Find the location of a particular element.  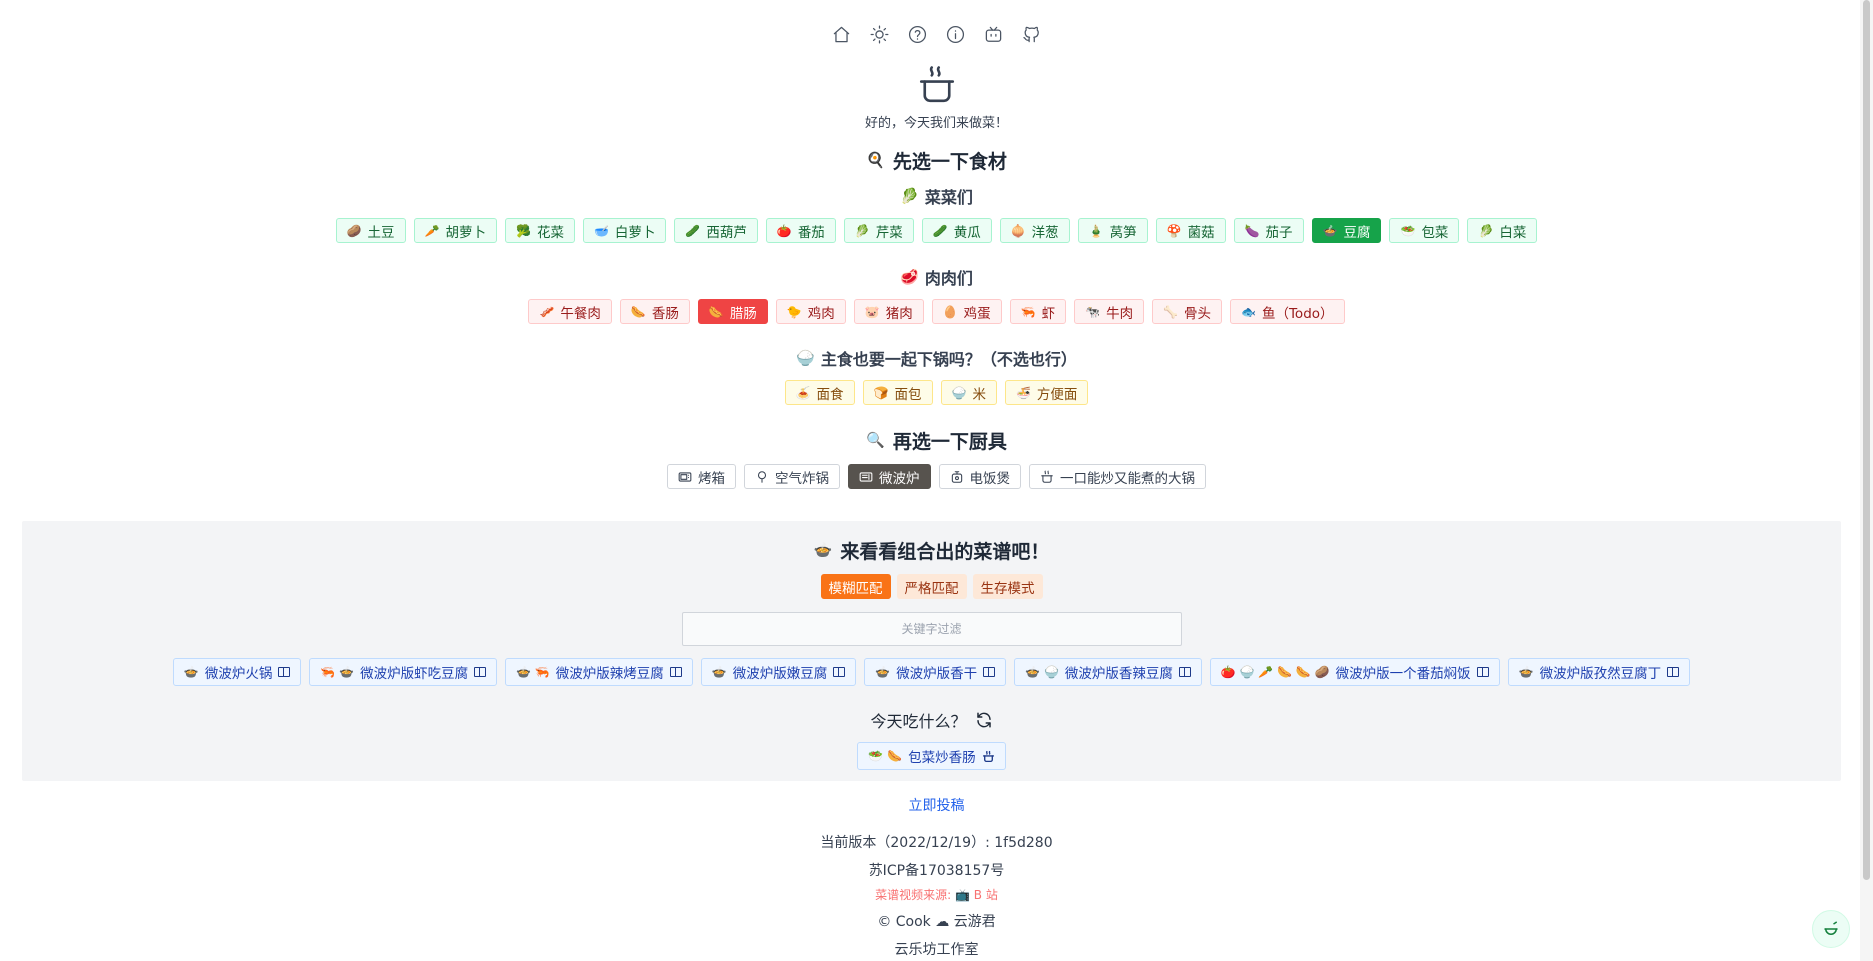

random-recipe-label: 包菜炒香肠 is located at coordinates (942, 758).